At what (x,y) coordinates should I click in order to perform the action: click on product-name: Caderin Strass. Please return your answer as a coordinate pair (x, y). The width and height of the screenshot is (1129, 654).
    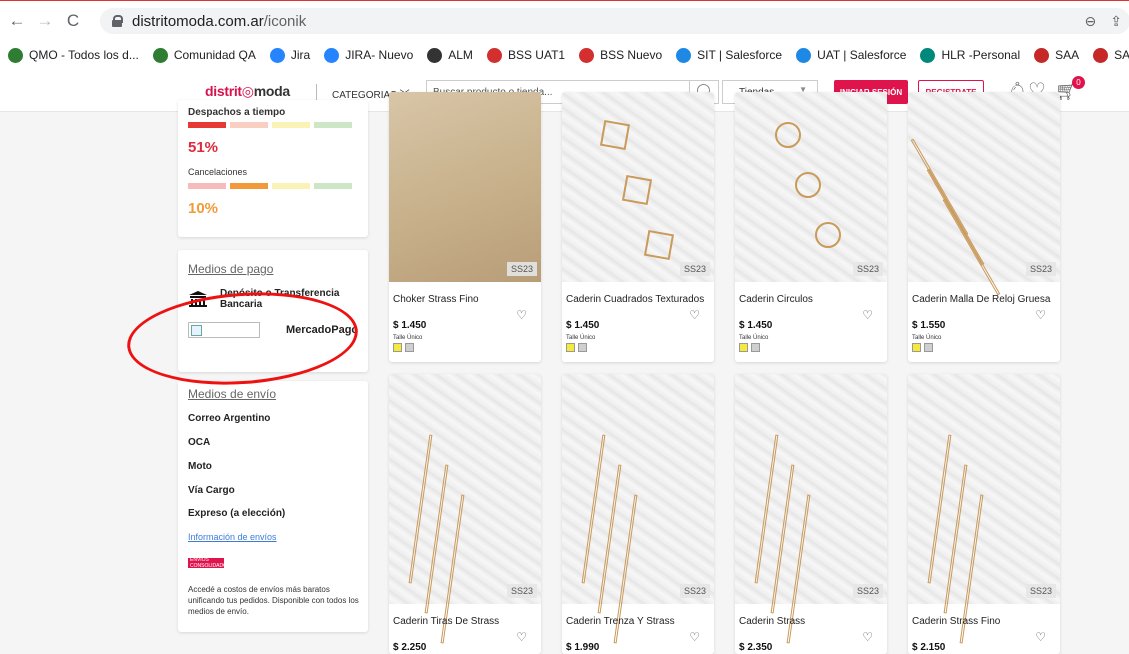
    Looking at the image, I should click on (772, 621).